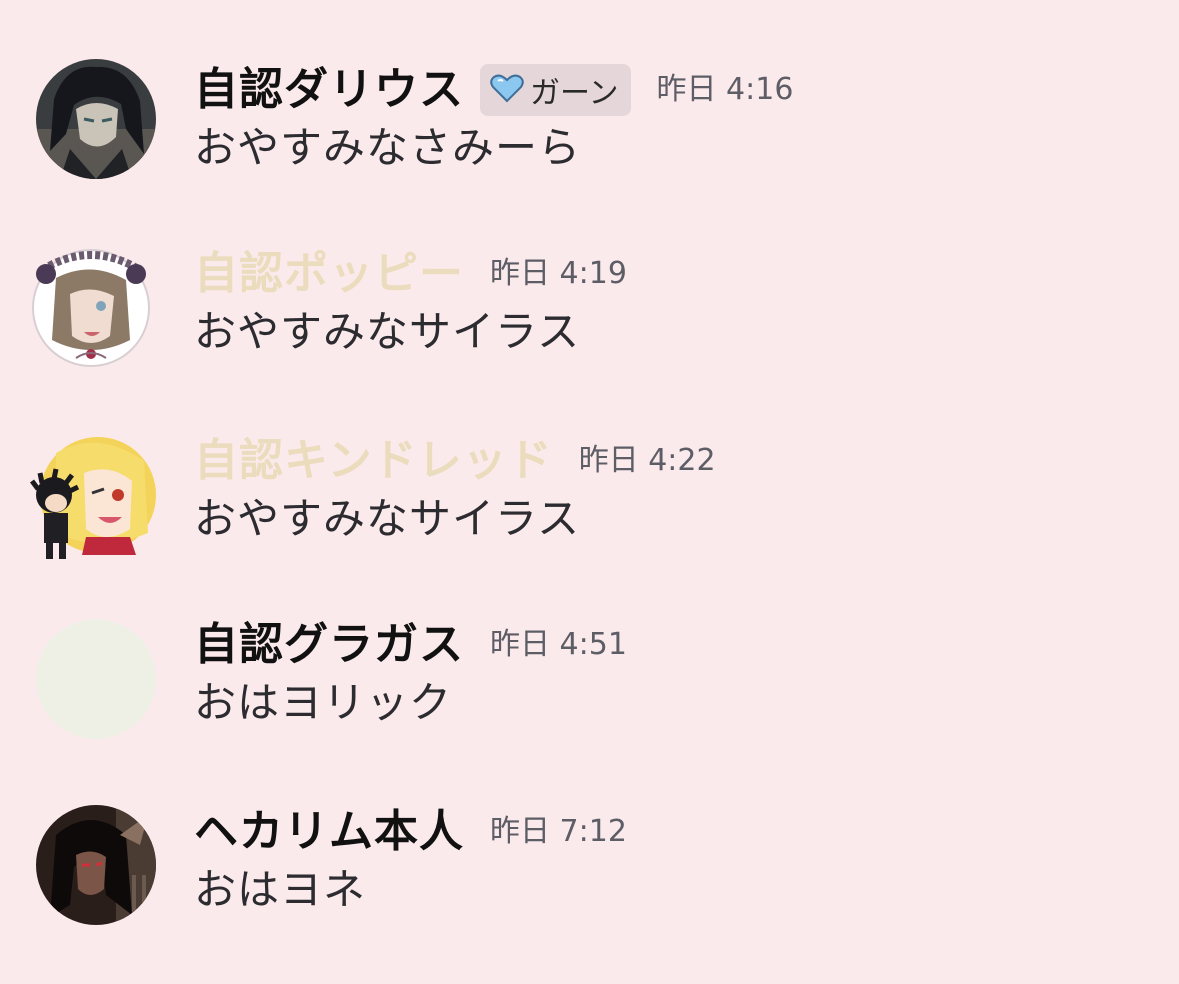  I want to click on message-text: おはヨリック, so click(323, 702).